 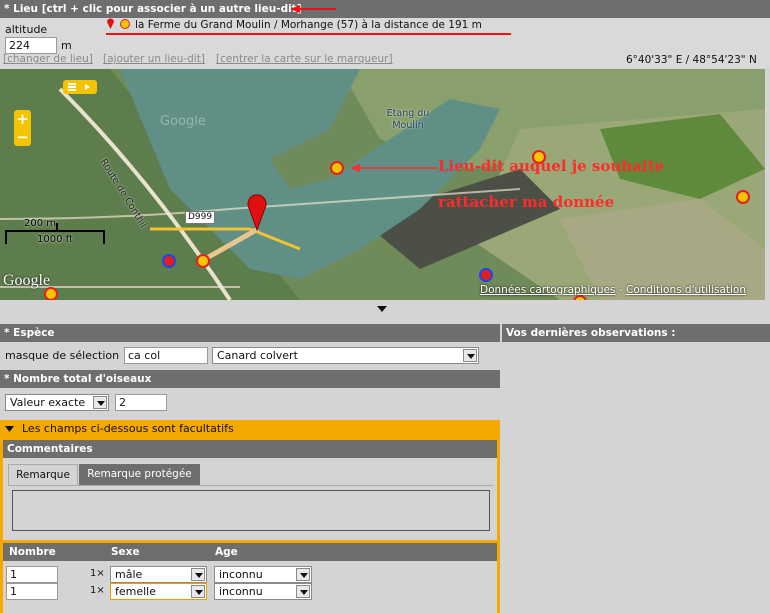 What do you see at coordinates (250, 333) in the screenshot?
I see `espece-header: * Espèce` at bounding box center [250, 333].